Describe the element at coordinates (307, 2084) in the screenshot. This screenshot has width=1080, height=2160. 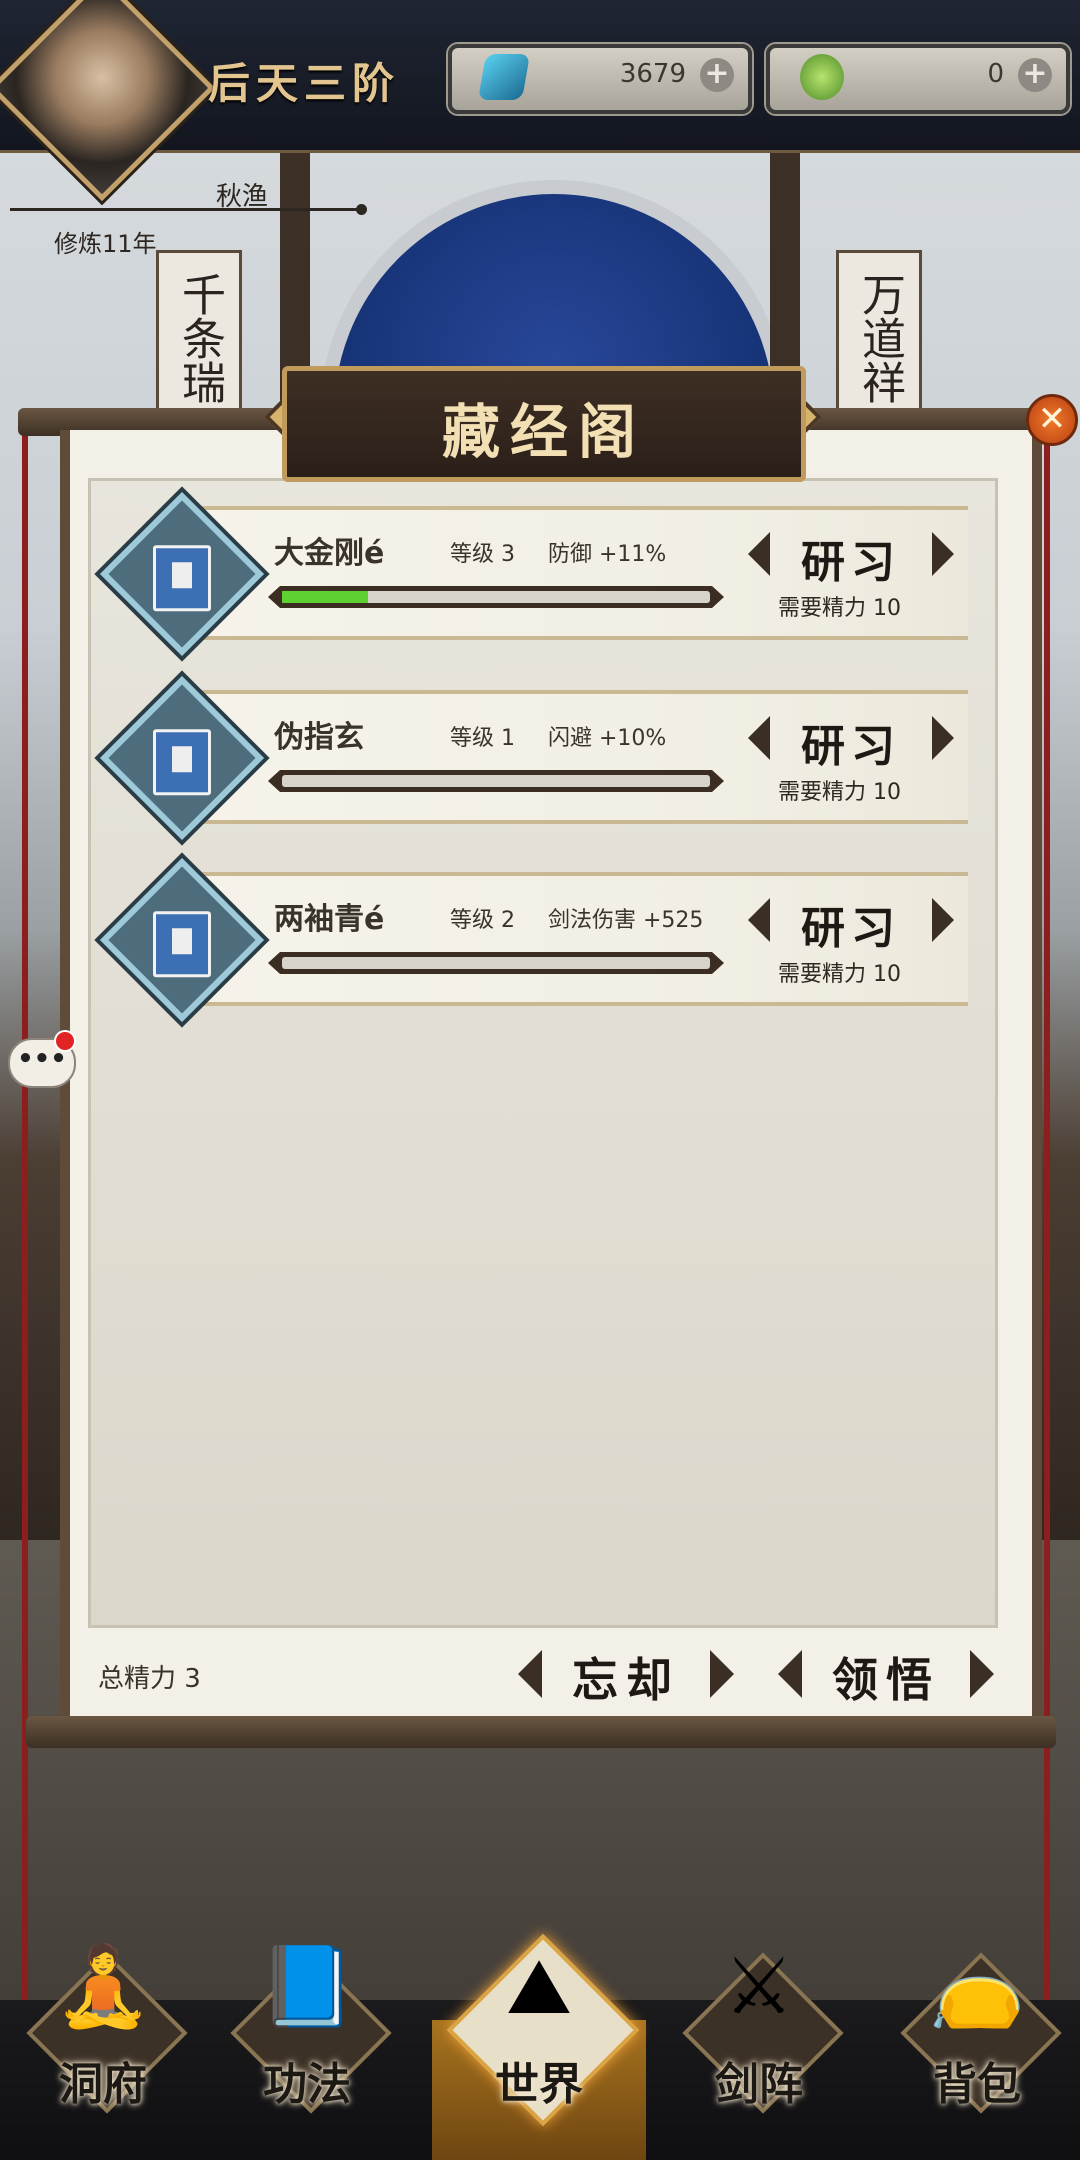
I see `nav-label: 功法` at that location.